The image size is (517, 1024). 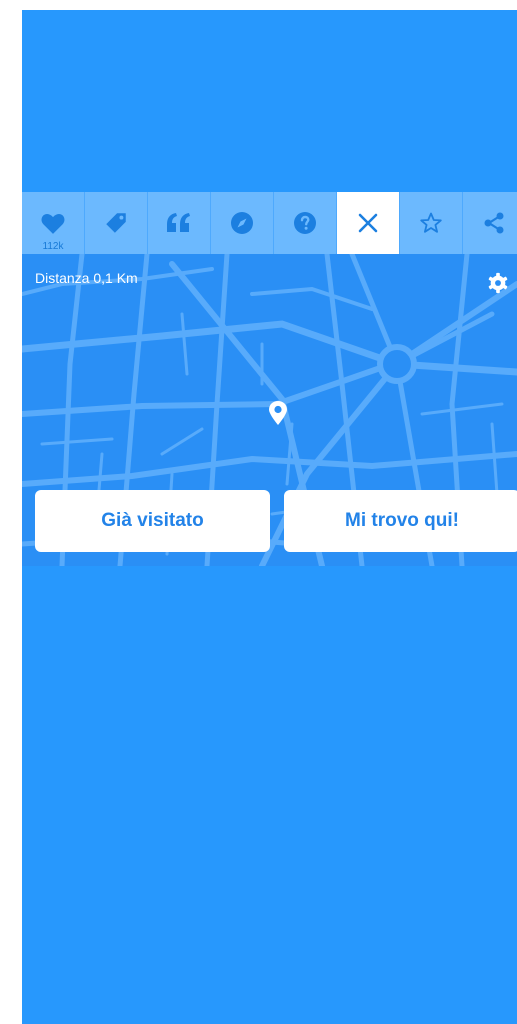 I want to click on close-button, so click(x=368, y=223).